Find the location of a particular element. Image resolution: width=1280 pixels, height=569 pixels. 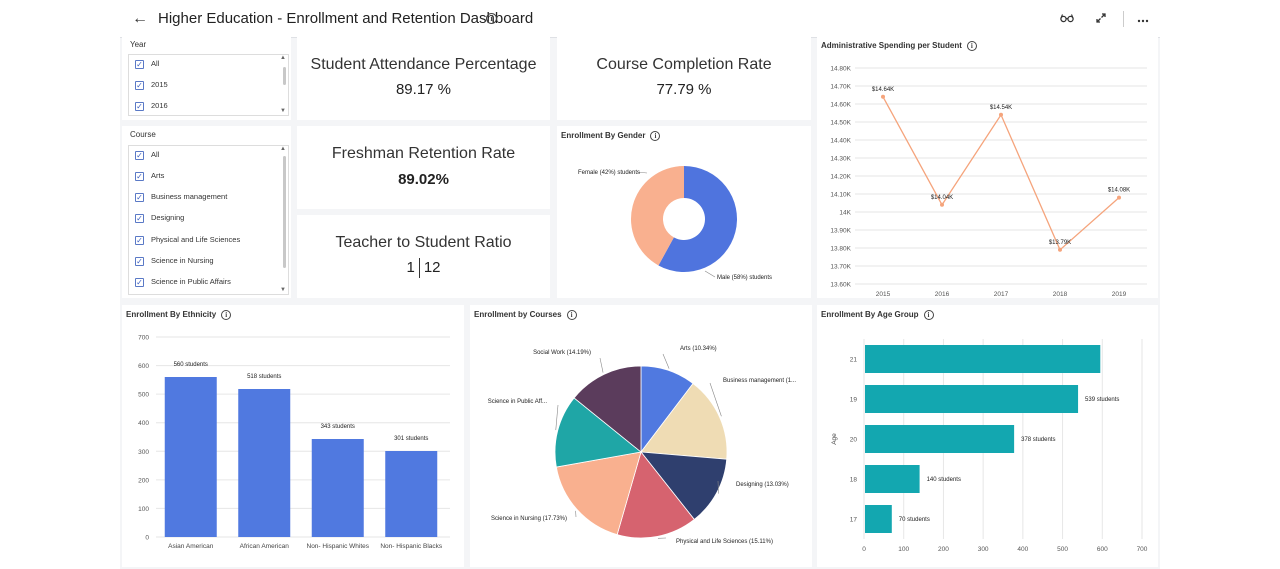

course-option-physical: ✓ Physical and Life Sciences is located at coordinates (187, 241).